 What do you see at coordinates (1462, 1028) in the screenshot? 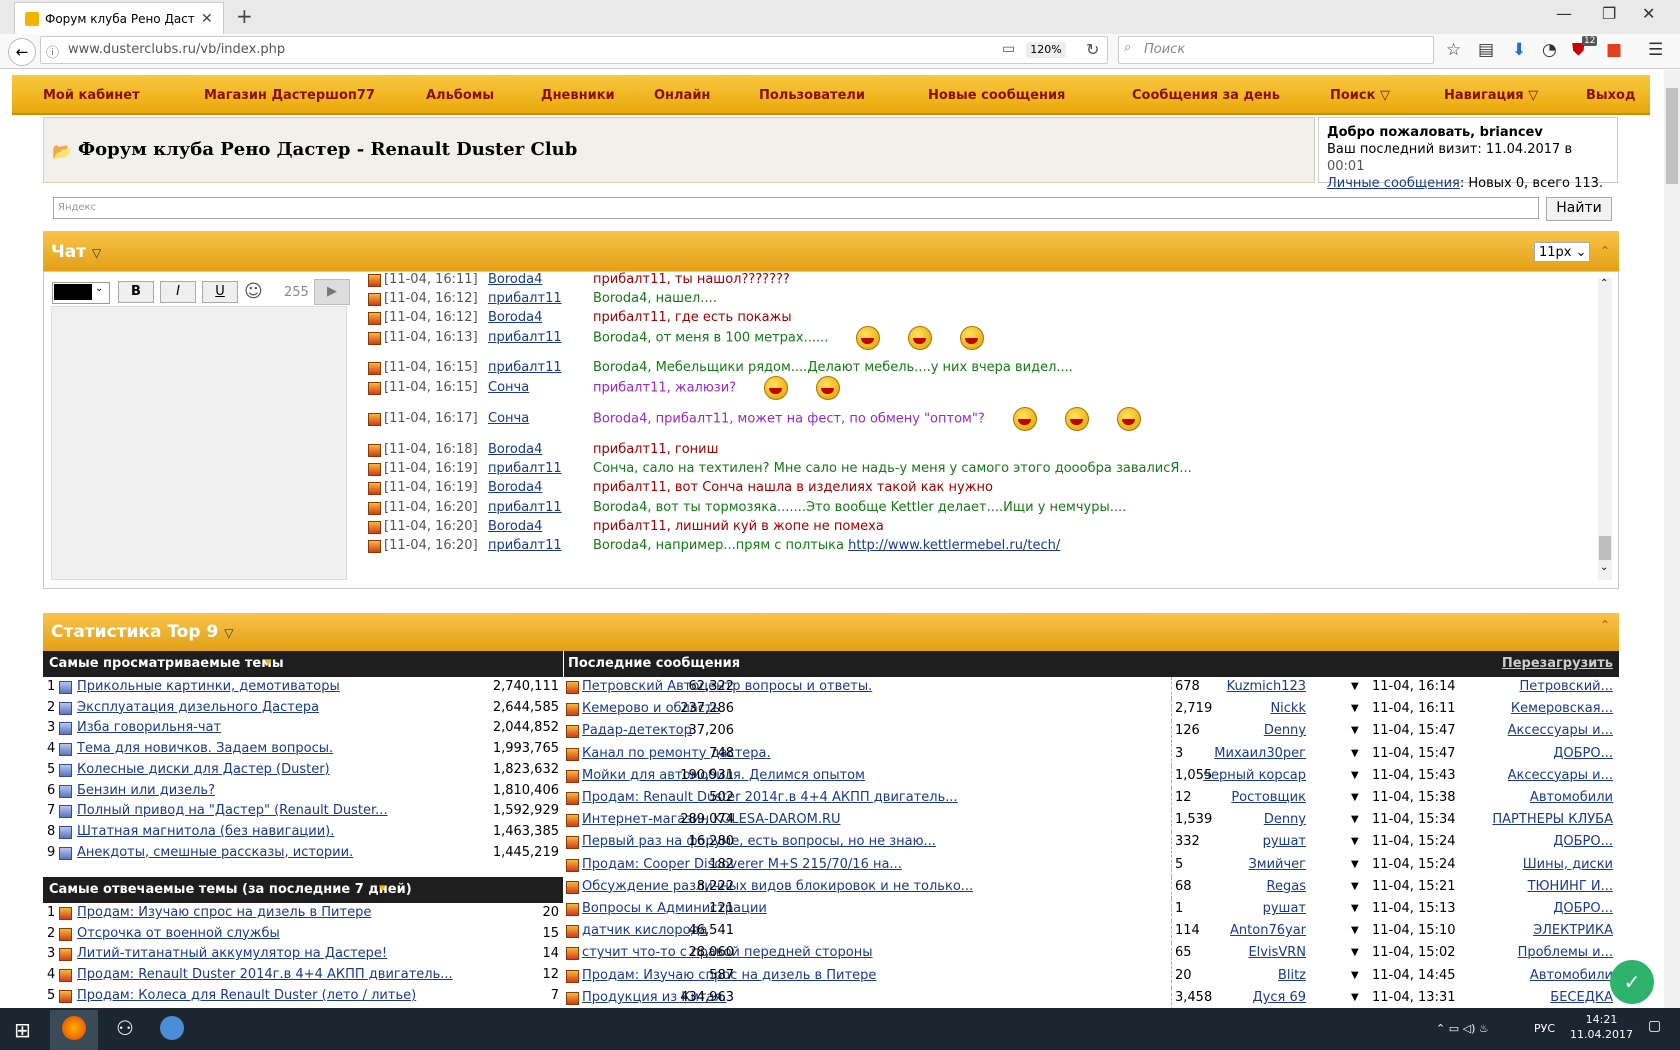
I see `tray-icons: ⌃ ▭ ◁) ♨` at bounding box center [1462, 1028].